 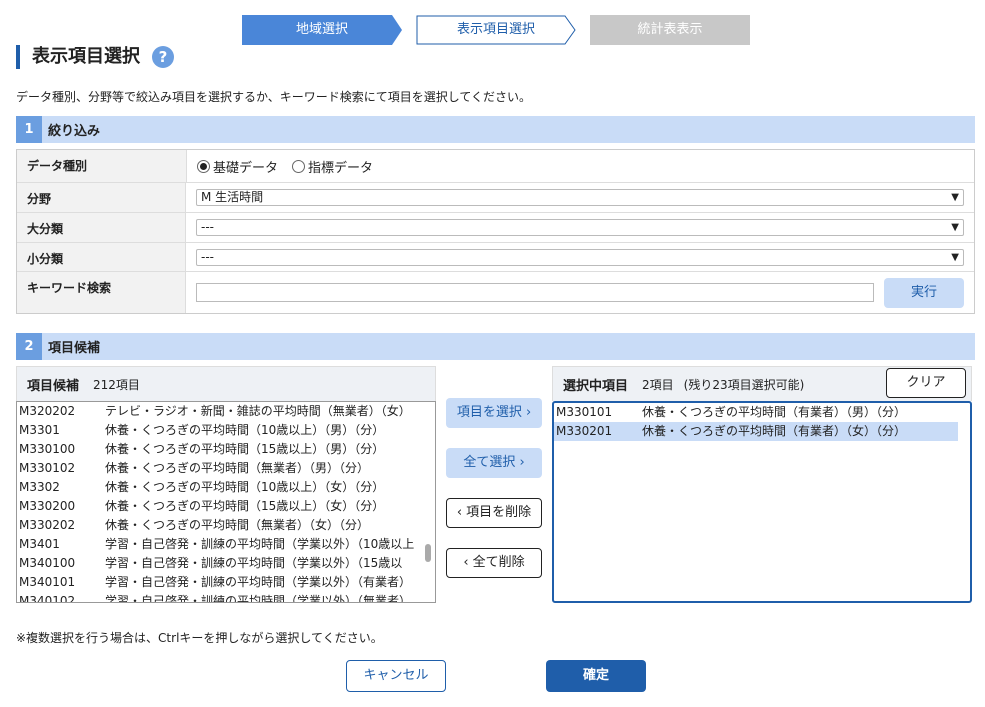 What do you see at coordinates (535, 292) in the screenshot?
I see `keyword-input` at bounding box center [535, 292].